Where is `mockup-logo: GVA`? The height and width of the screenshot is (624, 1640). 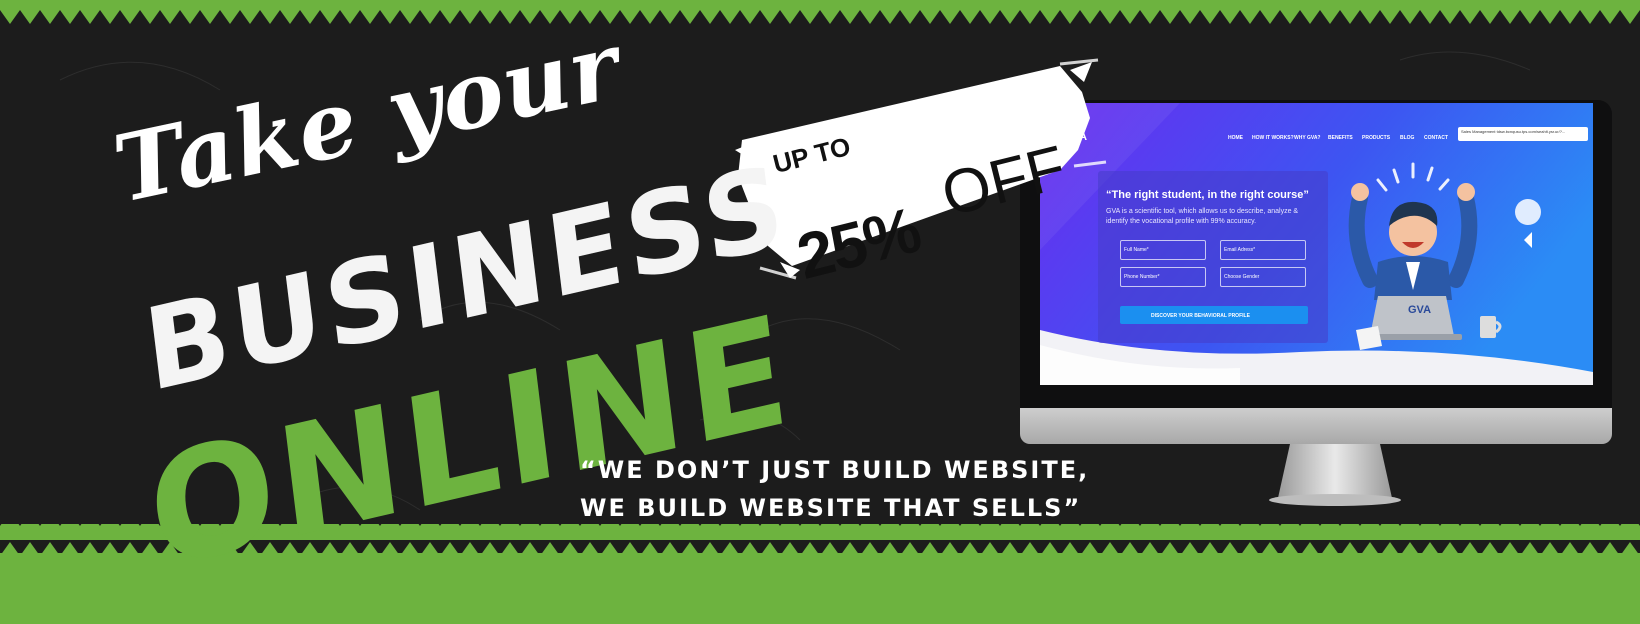
mockup-logo: GVA is located at coordinates (1076, 137).